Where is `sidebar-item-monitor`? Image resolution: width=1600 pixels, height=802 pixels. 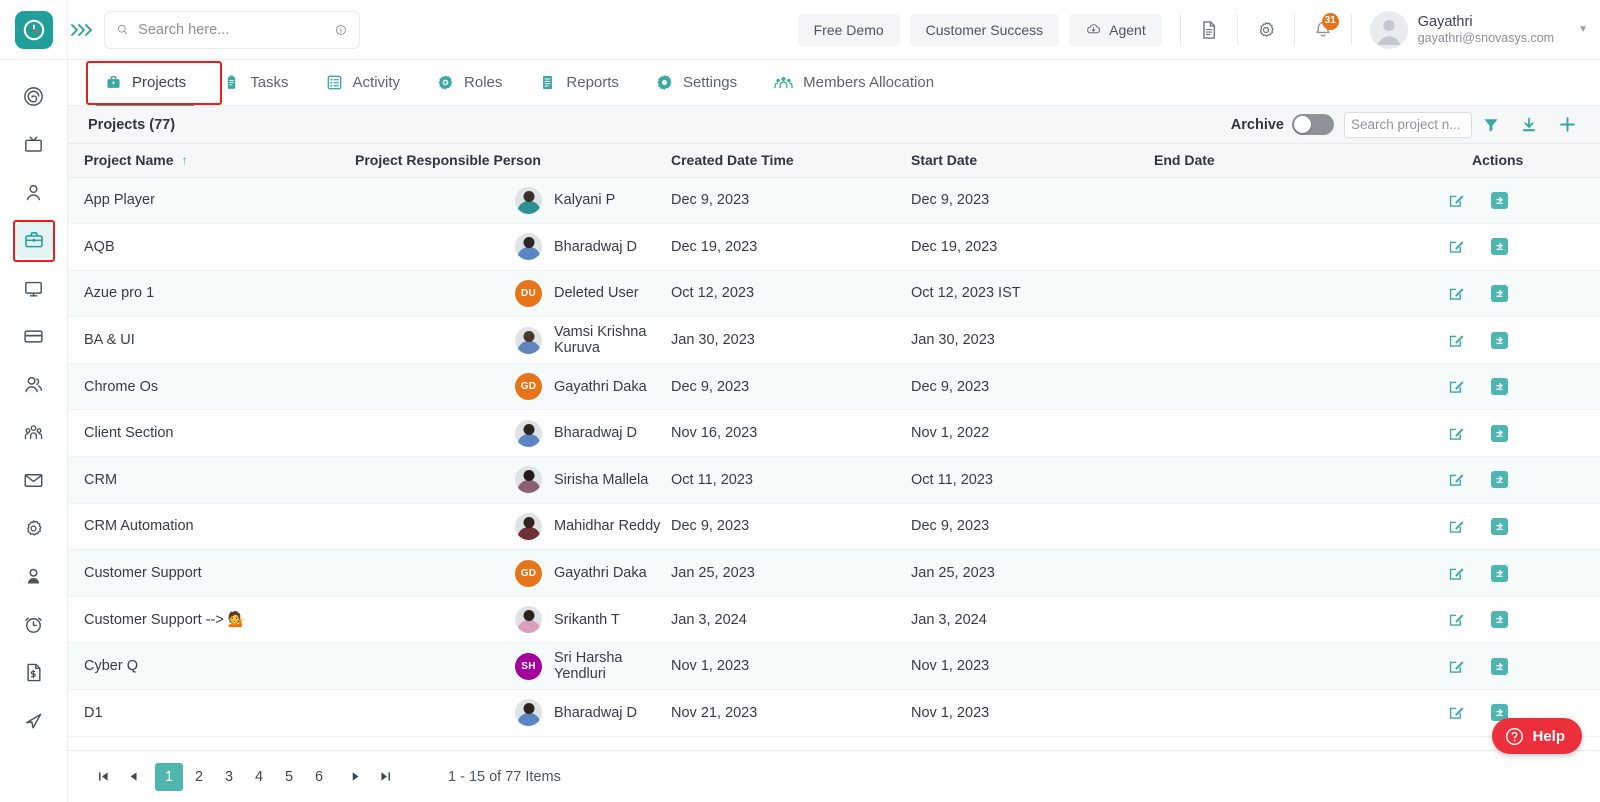
sidebar-item-monitor is located at coordinates (34, 288).